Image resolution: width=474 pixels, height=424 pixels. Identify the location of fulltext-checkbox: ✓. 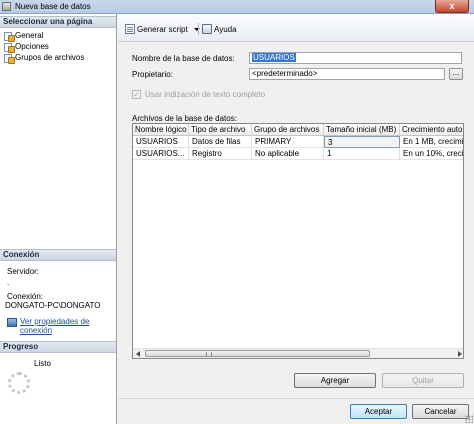
(136, 94).